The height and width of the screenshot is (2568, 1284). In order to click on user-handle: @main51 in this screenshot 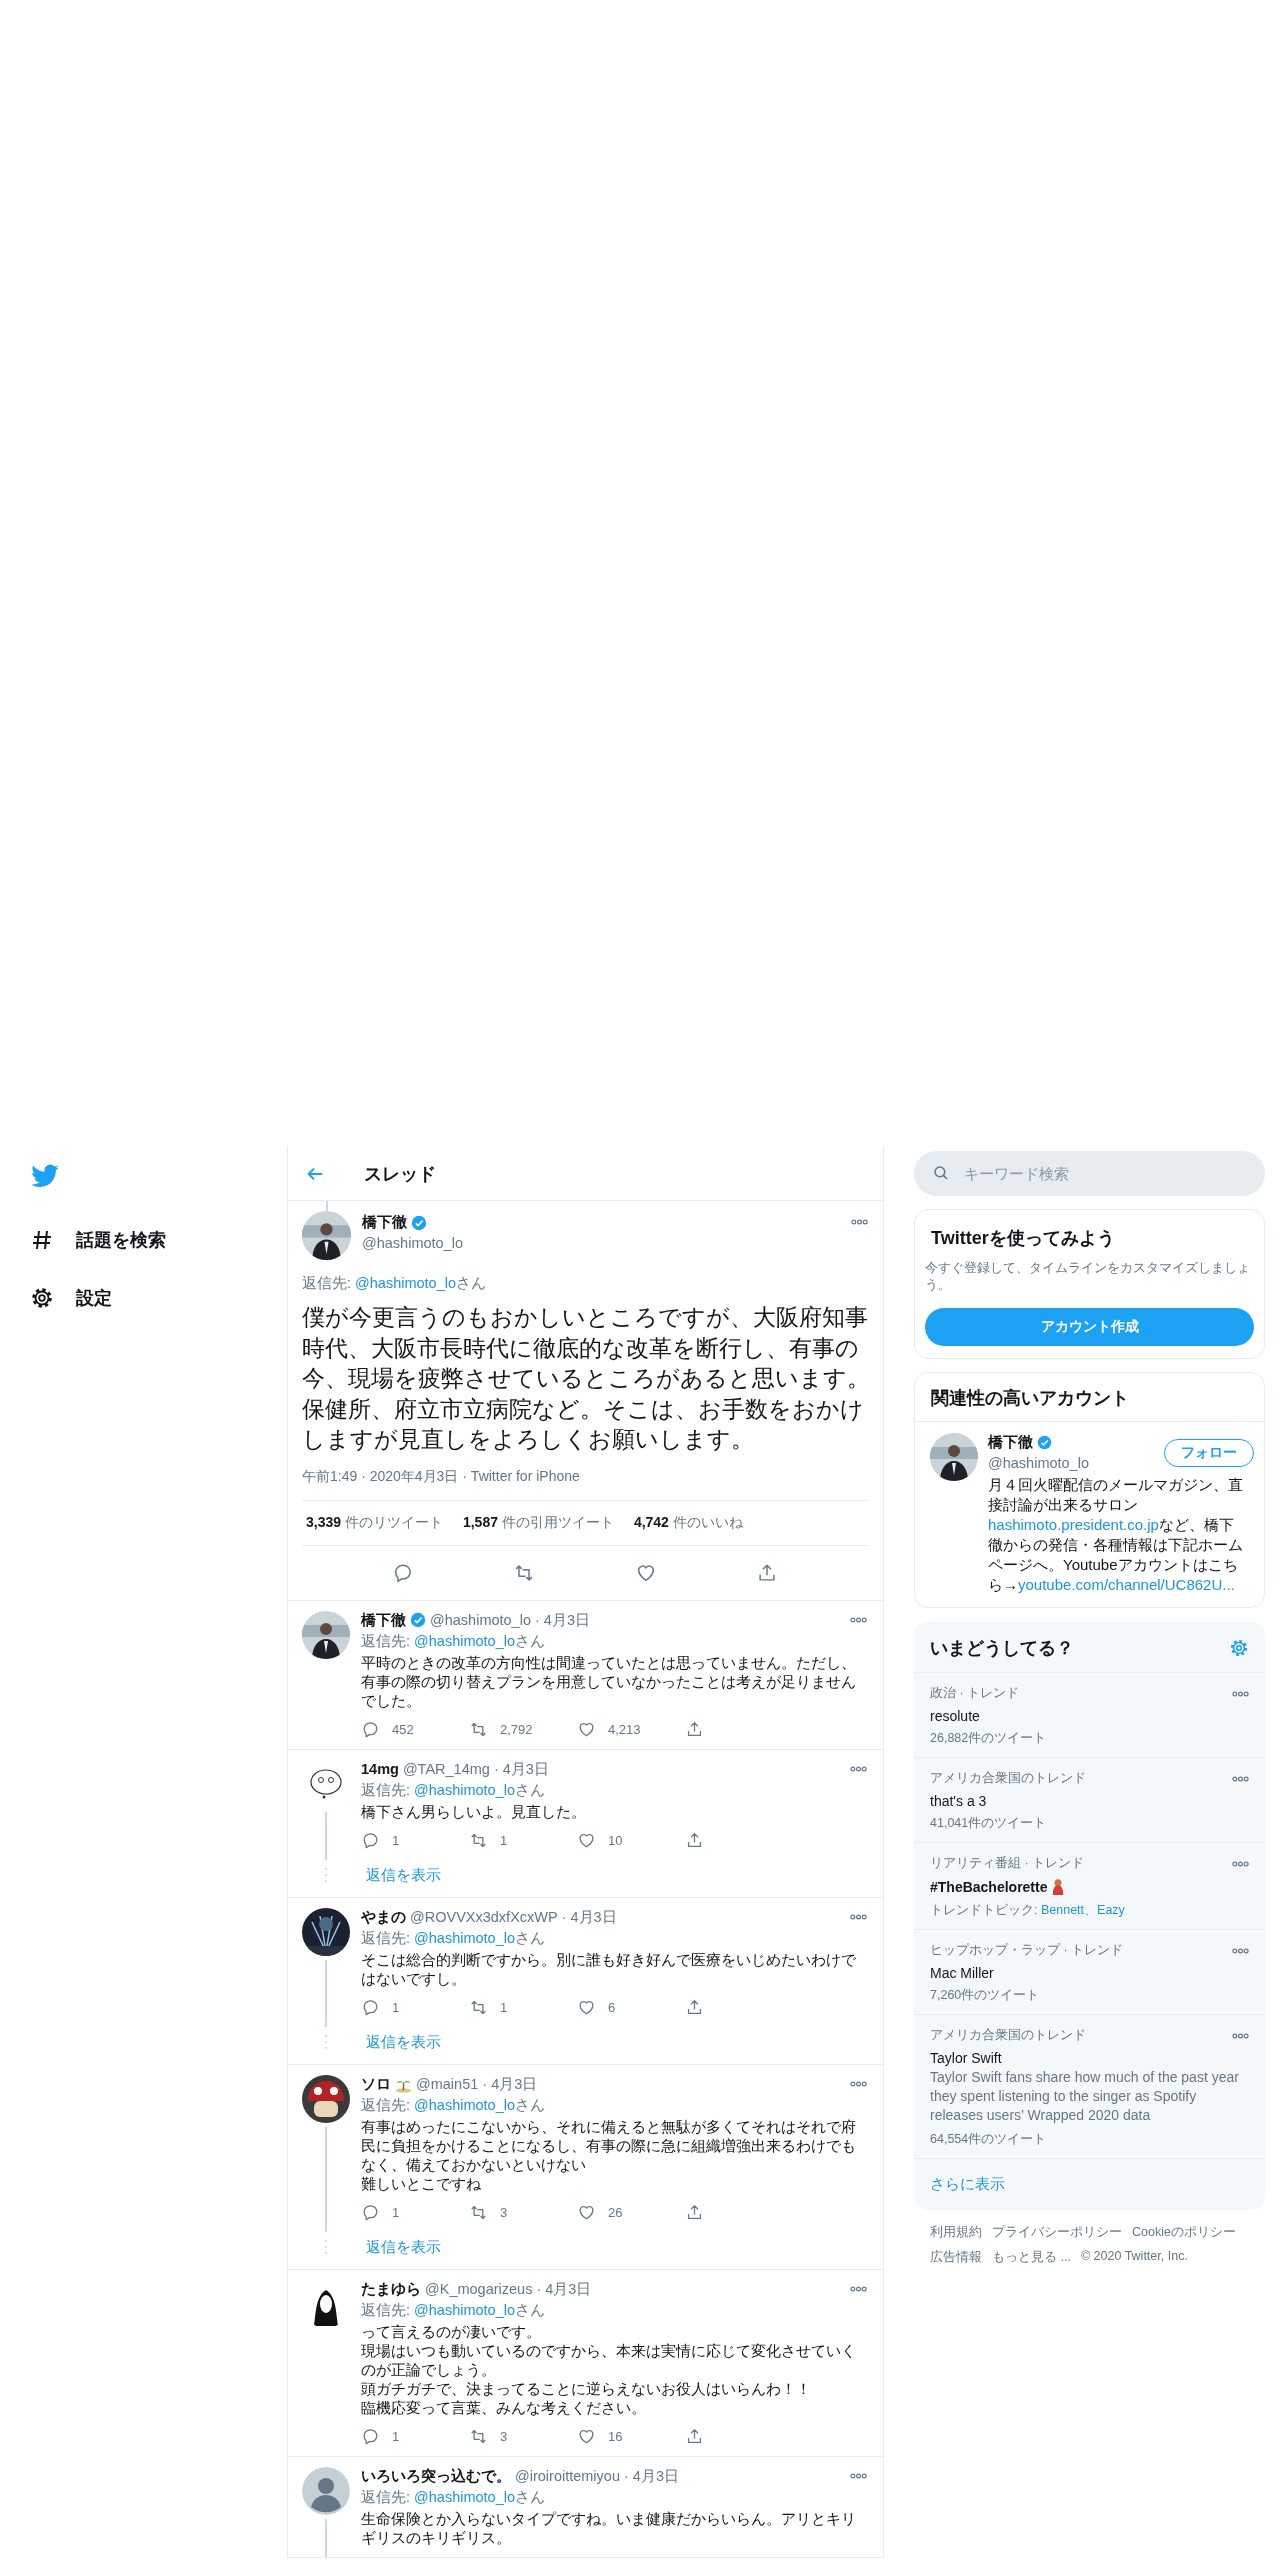, I will do `click(447, 2084)`.